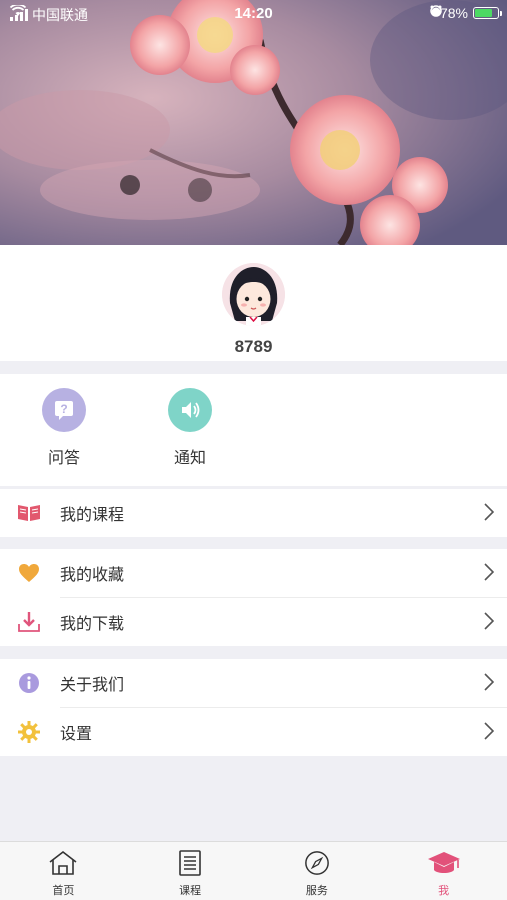 The height and width of the screenshot is (900, 507). I want to click on tab-label-home: 首页, so click(63, 890).